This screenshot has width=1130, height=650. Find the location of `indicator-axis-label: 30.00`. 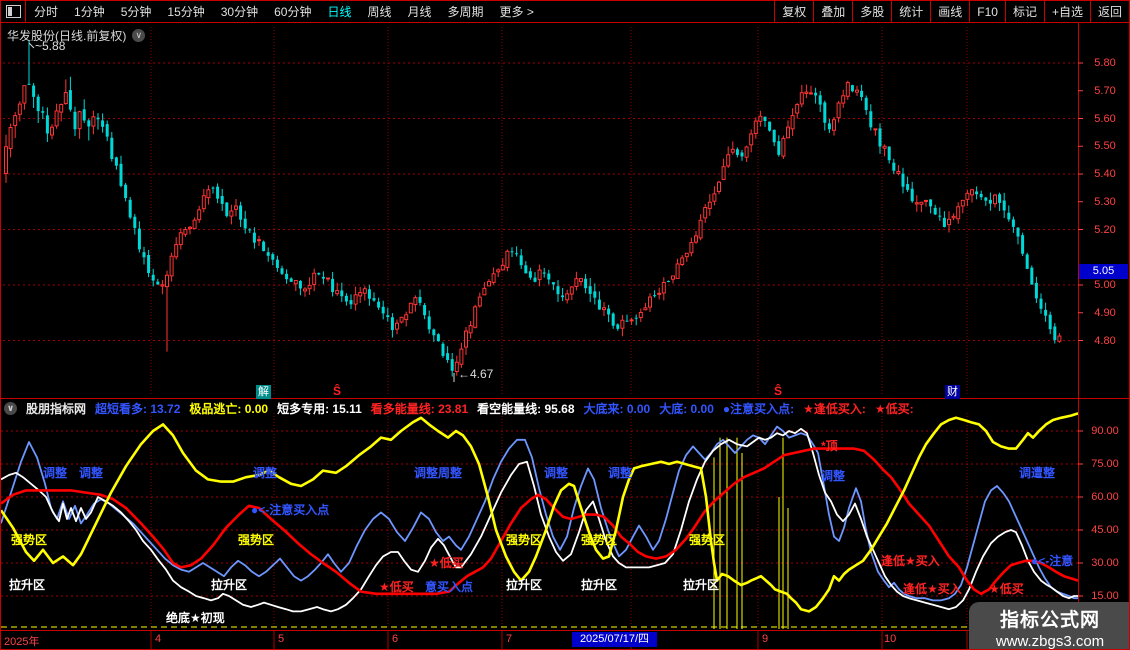

indicator-axis-label: 30.00 is located at coordinates (1105, 563).